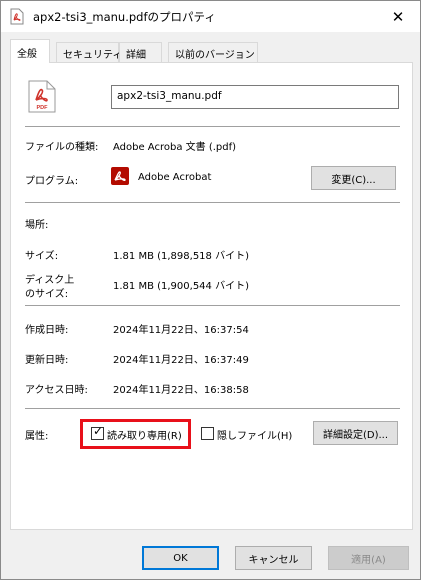  I want to click on modified-value: 2024年11月22日、16:37:49, so click(181, 360).